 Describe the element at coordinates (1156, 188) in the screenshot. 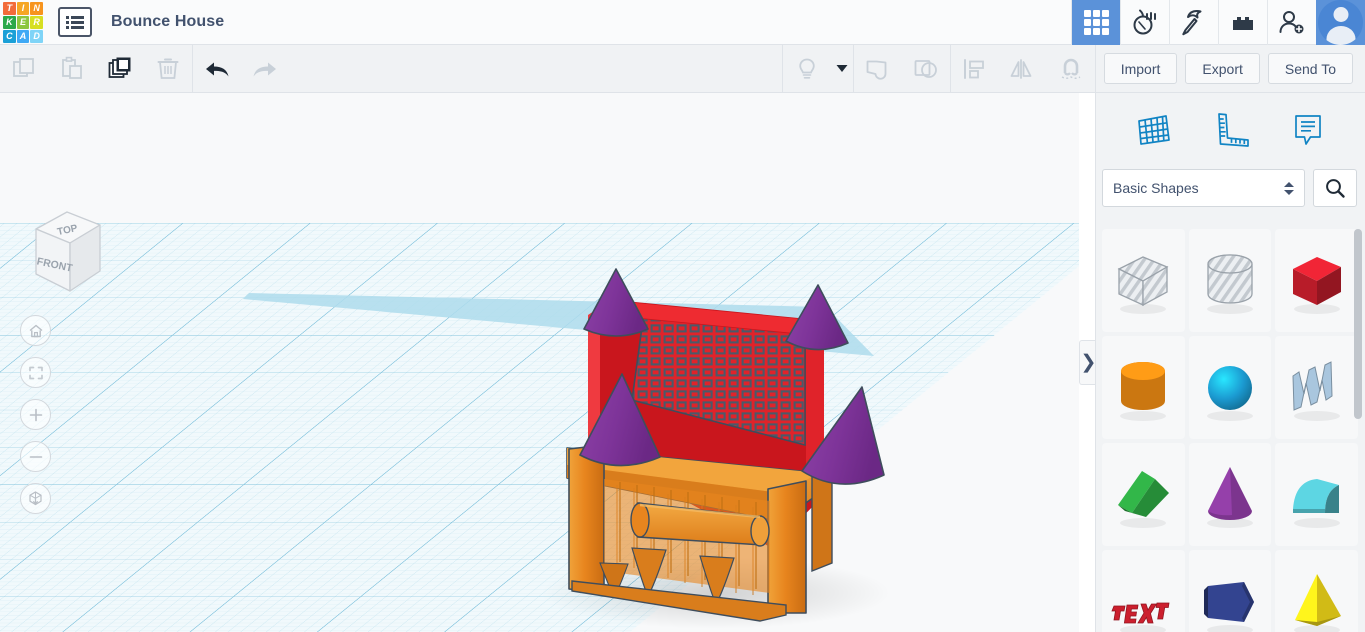

I see `shape-library-value: Basic Shapes` at that location.